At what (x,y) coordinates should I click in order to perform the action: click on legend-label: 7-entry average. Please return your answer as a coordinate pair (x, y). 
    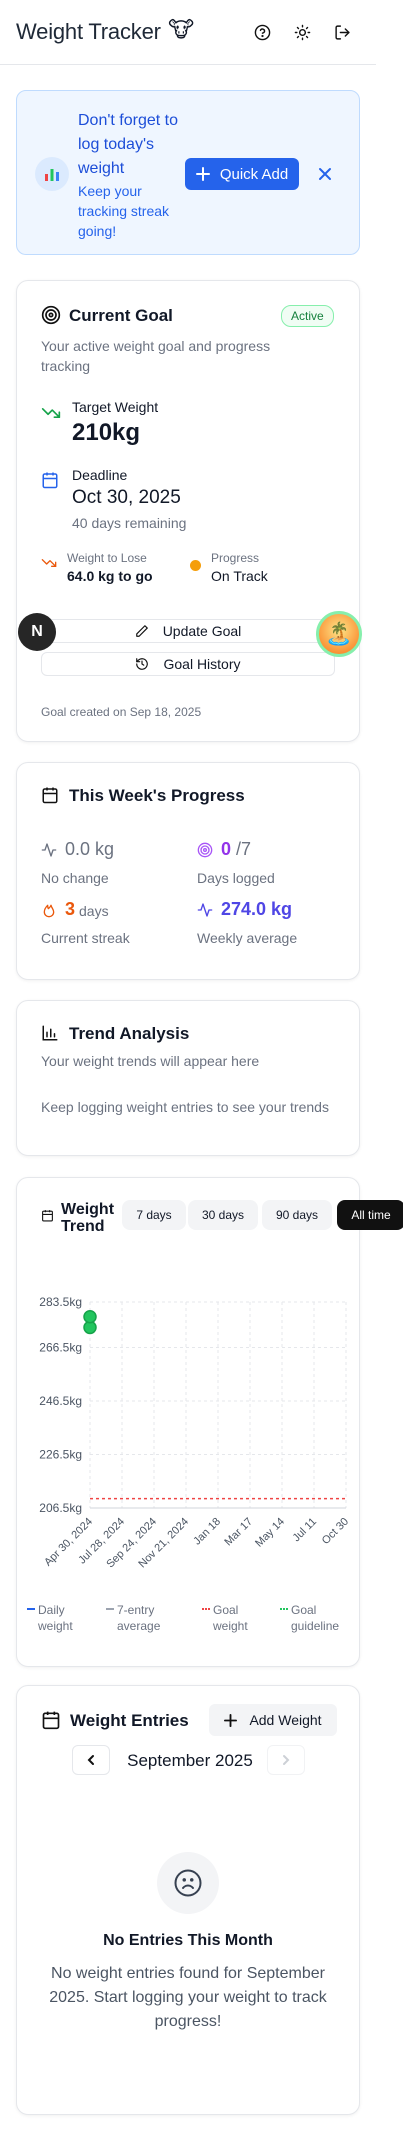
    Looking at the image, I should click on (139, 1618).